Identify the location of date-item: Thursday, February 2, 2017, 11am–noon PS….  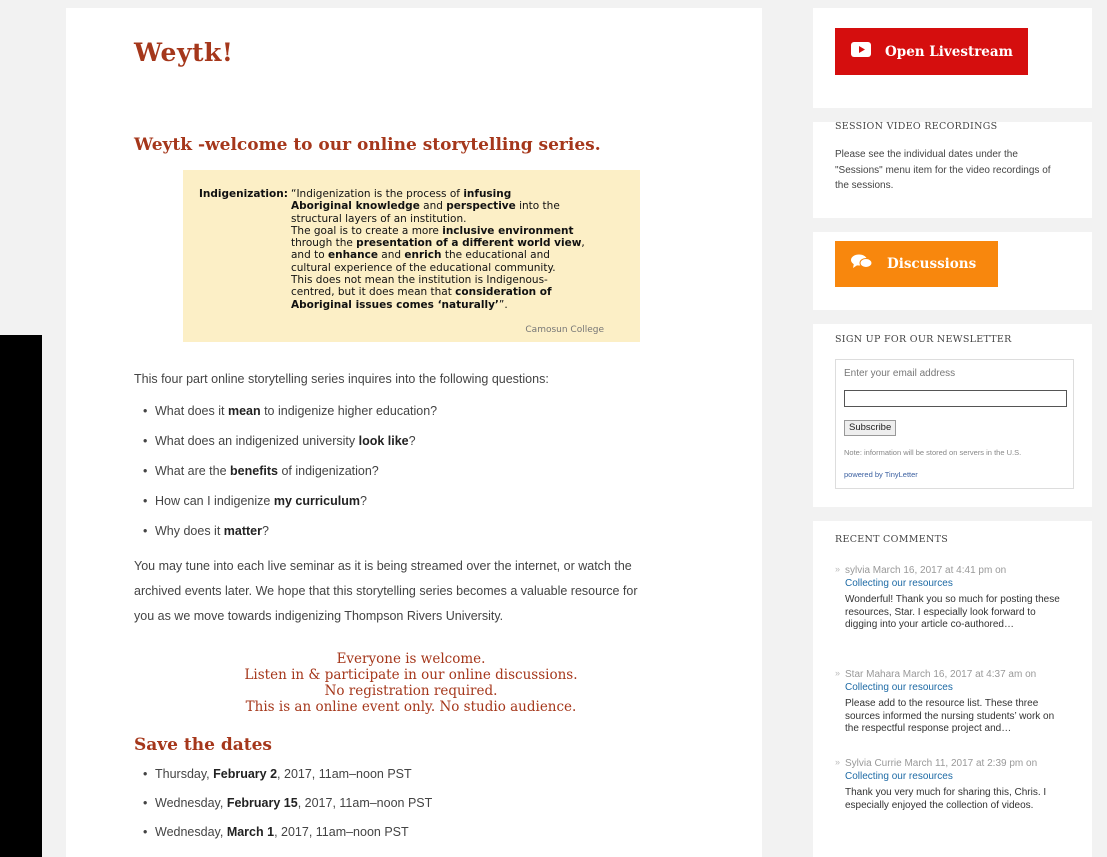
(414, 781).